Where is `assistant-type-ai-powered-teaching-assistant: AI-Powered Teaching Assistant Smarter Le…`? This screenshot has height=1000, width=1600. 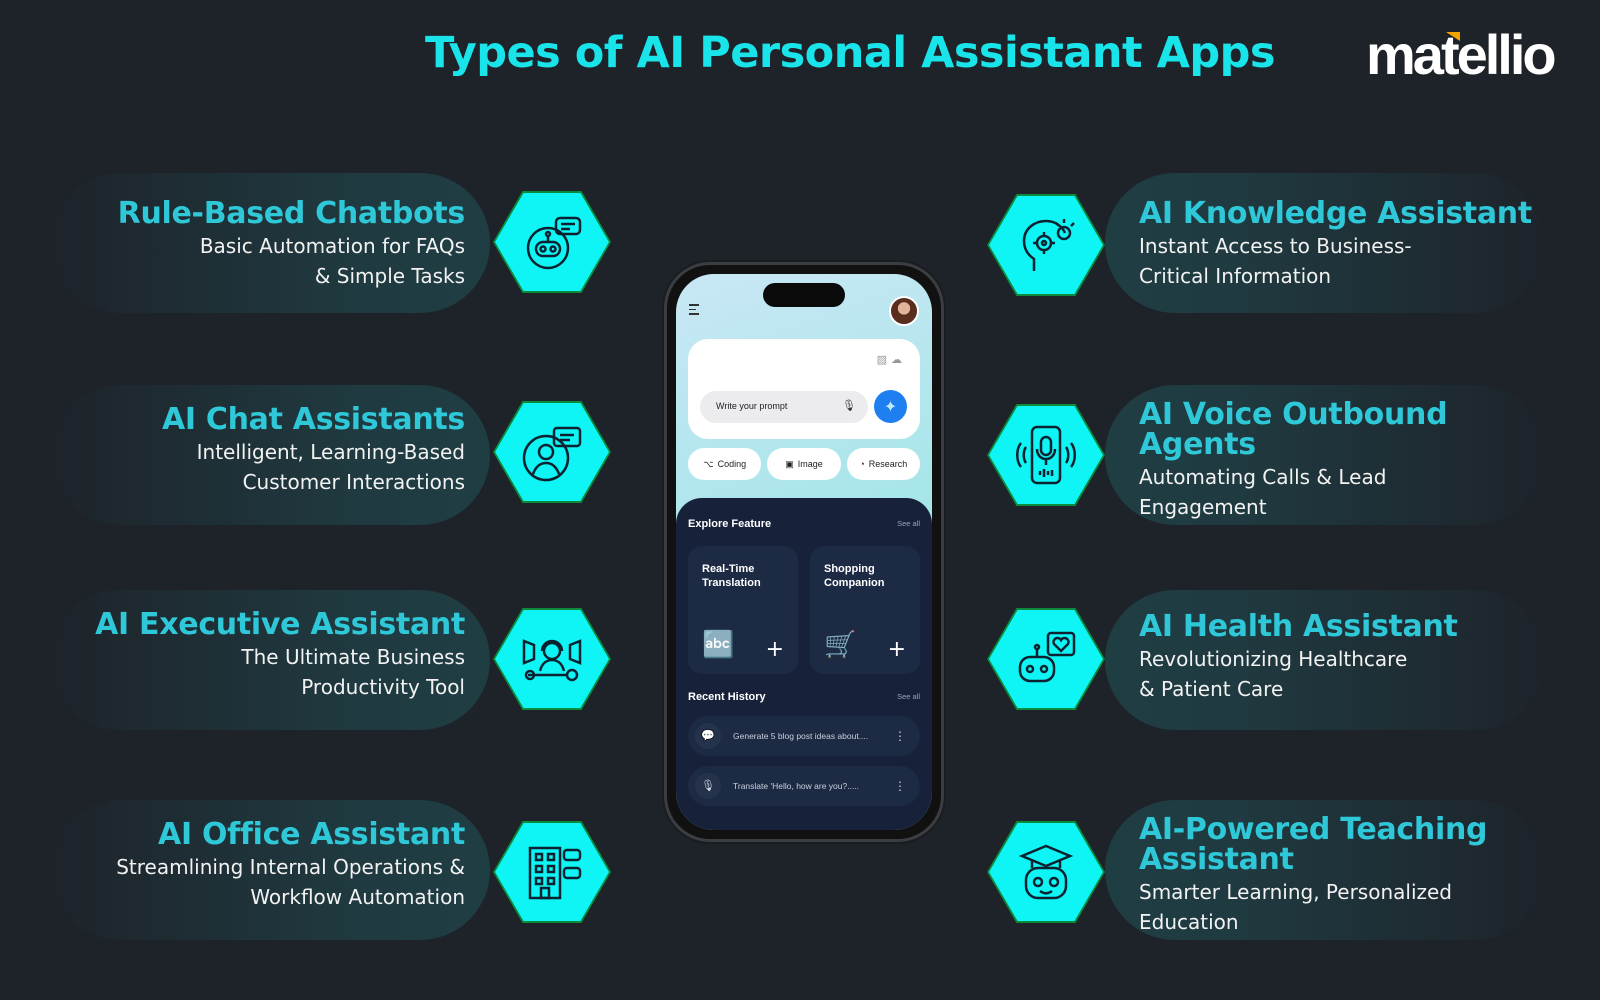
assistant-type-ai-powered-teaching-assistant: AI-Powered Teaching Assistant Smarter Le… is located at coordinates (1285, 870).